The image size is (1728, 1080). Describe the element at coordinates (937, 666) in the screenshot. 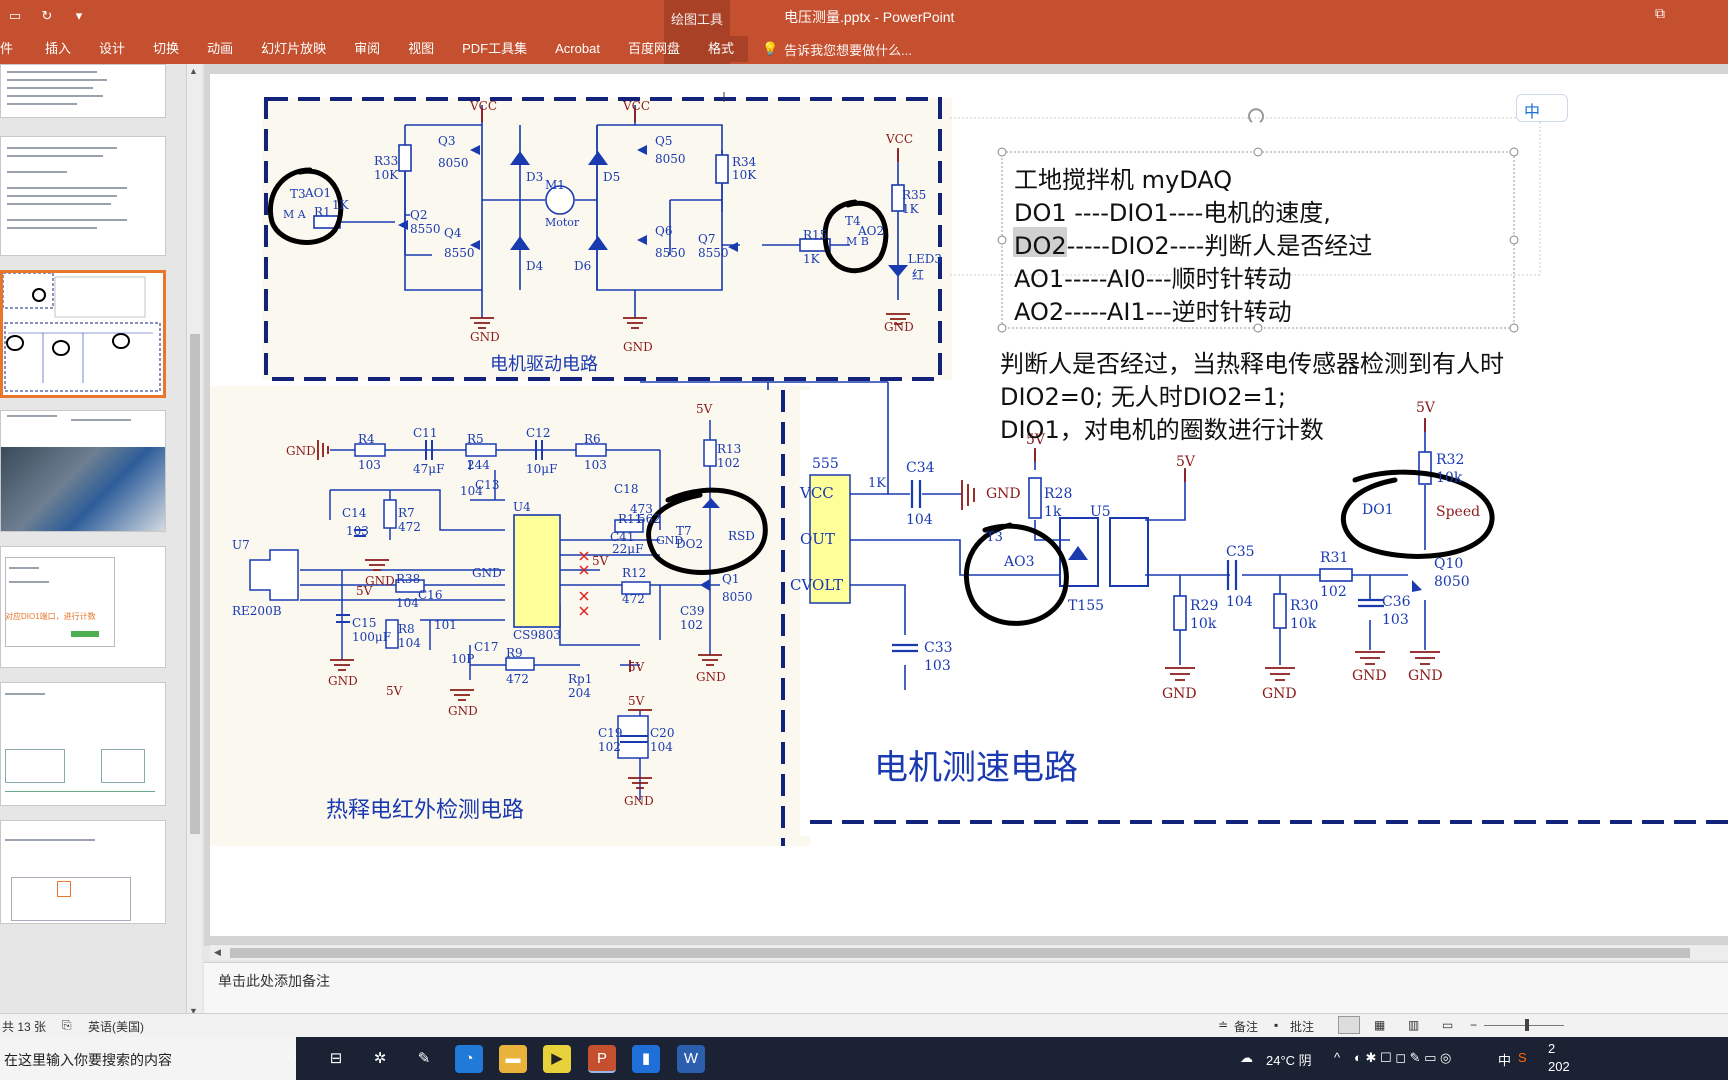

I see `c33-value: 103` at that location.